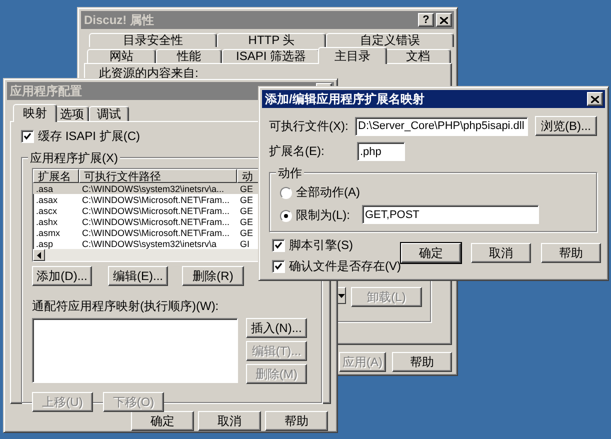 Image resolution: width=611 pixels, height=439 pixels. What do you see at coordinates (56, 211) in the screenshot?
I see `list-cell: .ascx` at bounding box center [56, 211].